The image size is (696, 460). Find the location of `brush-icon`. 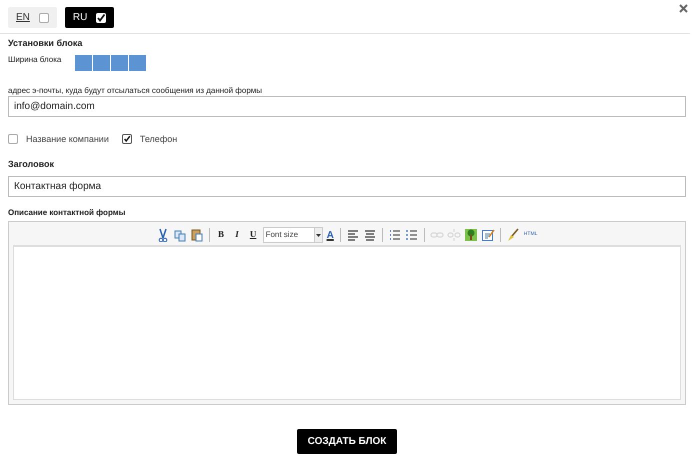

brush-icon is located at coordinates (513, 235).